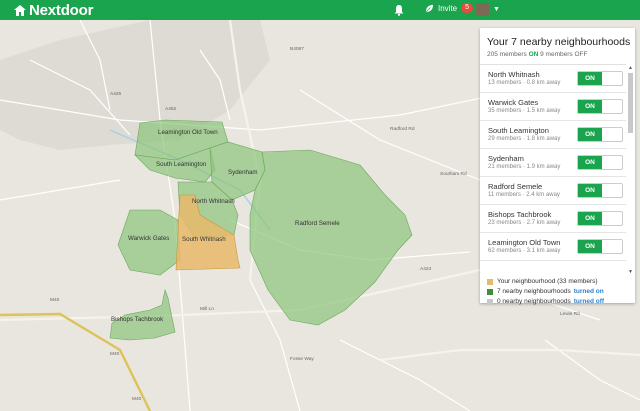  Describe the element at coordinates (490, 281) in the screenshot. I see `own-neighbourhood-swatch` at that location.